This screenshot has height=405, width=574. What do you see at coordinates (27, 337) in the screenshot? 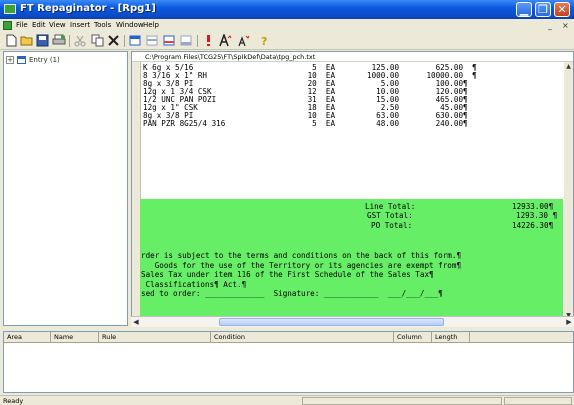
I see `column-header-area: Area` at bounding box center [27, 337].